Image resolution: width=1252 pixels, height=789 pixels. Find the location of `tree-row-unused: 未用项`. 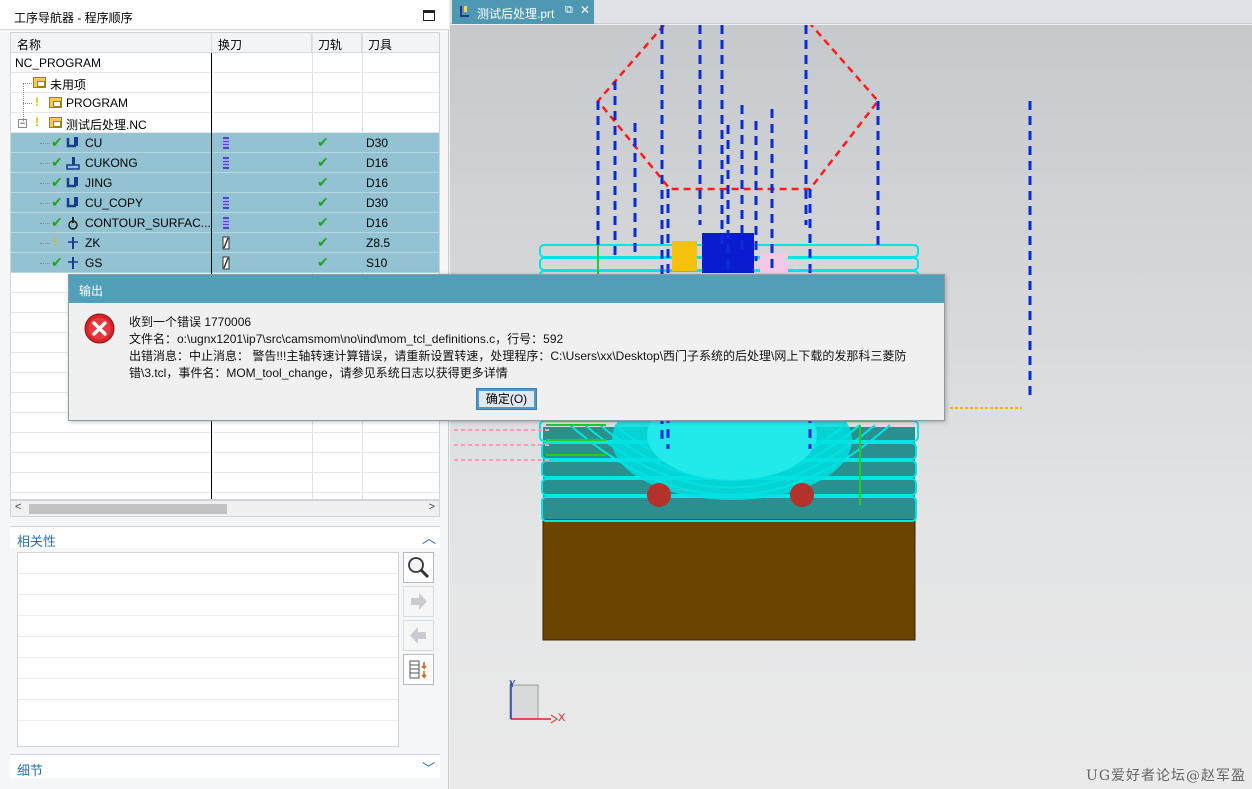

tree-row-unused: 未用项 is located at coordinates (225, 83).